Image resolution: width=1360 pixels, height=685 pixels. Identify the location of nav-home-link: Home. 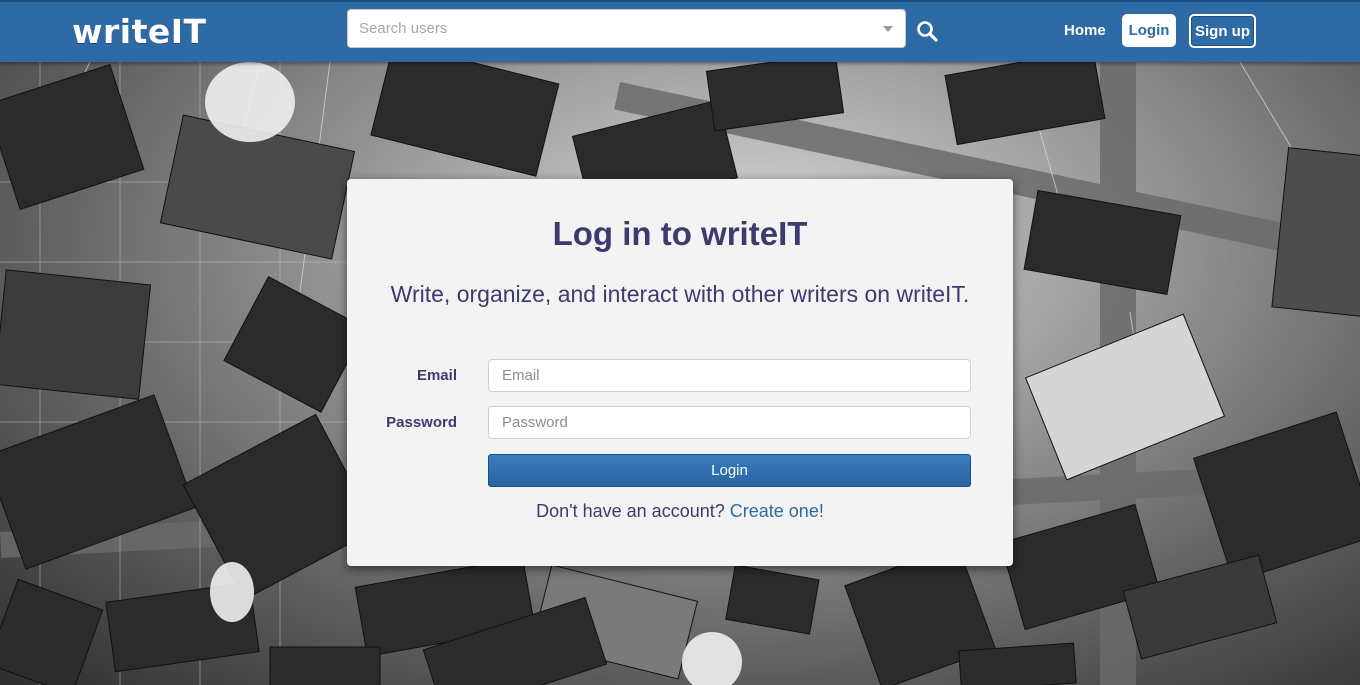
(1085, 30).